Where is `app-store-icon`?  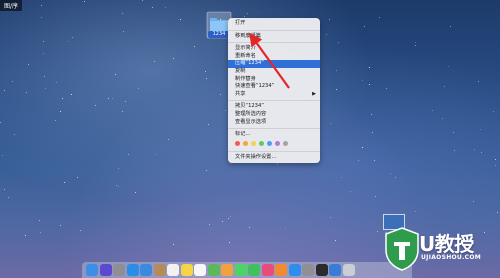
app-store-icon is located at coordinates (294, 270).